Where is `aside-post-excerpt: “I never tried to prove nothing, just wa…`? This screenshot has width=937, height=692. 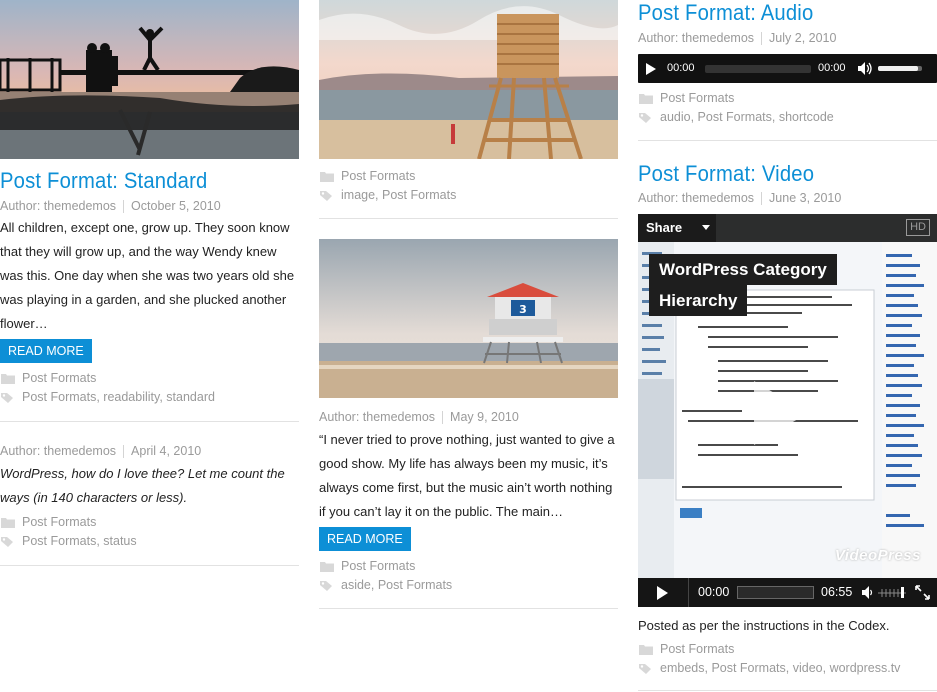
aside-post-excerpt: “I never tried to prove nothing, just wa… is located at coordinates (467, 475).